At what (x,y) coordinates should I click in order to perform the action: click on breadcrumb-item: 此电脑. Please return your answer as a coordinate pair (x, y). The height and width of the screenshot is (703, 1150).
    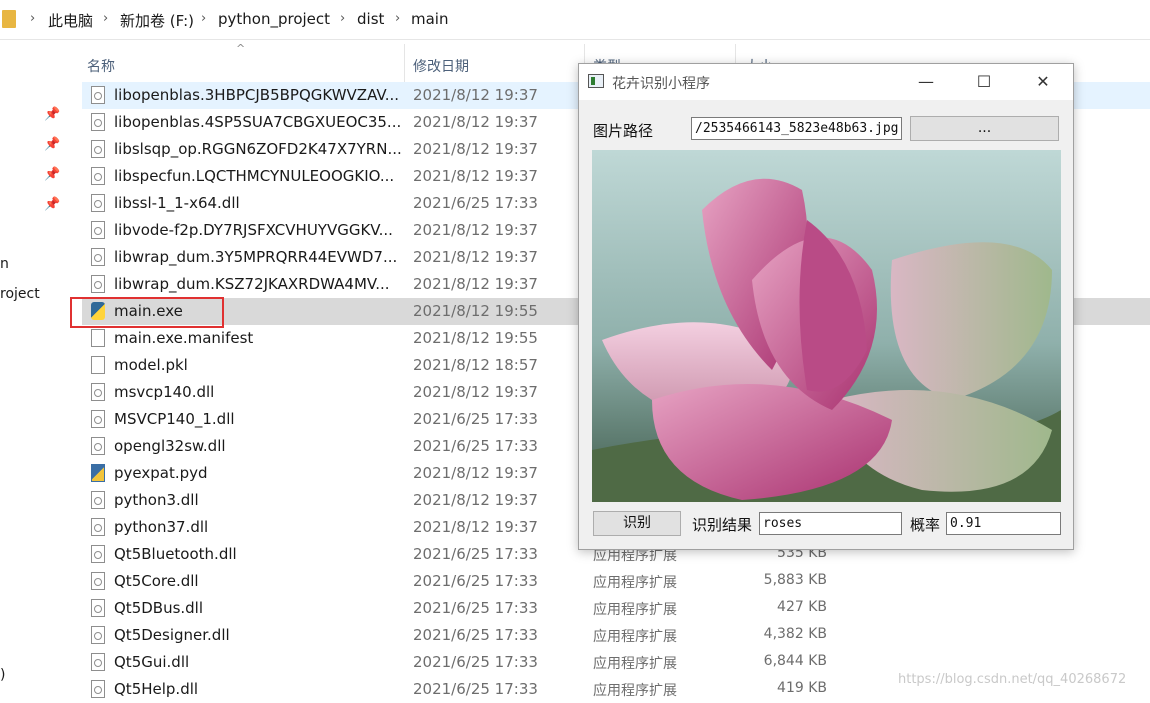
    Looking at the image, I should click on (70, 20).